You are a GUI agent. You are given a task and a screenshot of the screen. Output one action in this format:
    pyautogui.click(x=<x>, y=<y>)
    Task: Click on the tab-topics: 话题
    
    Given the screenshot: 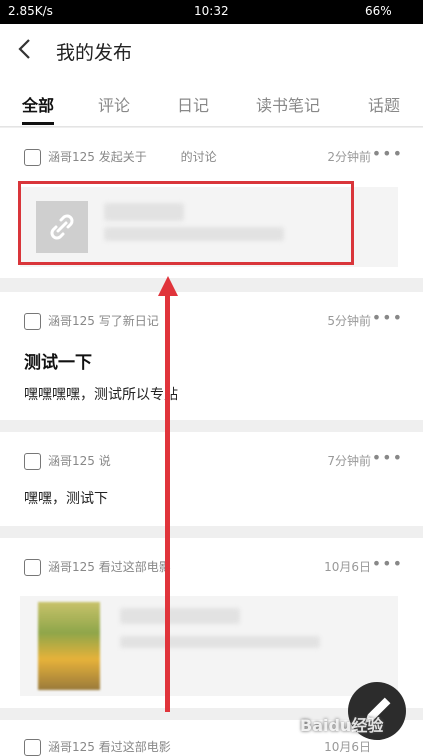 What is the action you would take?
    pyautogui.click(x=384, y=104)
    